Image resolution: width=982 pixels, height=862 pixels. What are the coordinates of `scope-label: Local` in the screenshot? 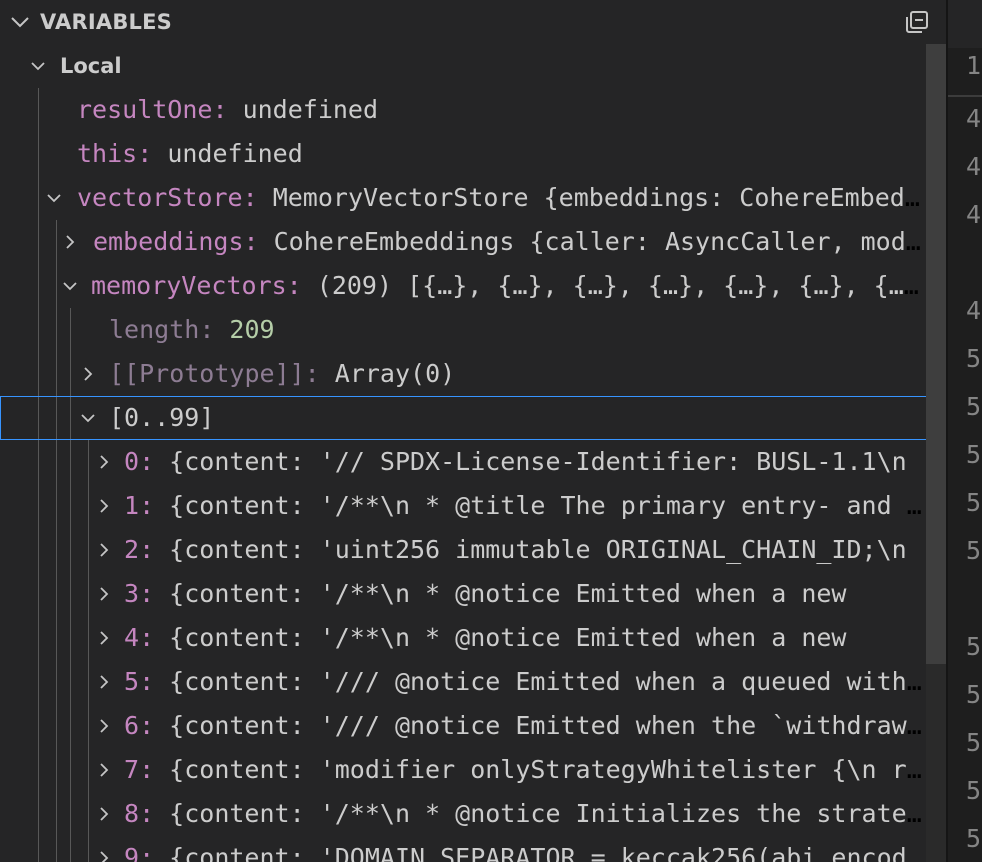 It's located at (91, 66).